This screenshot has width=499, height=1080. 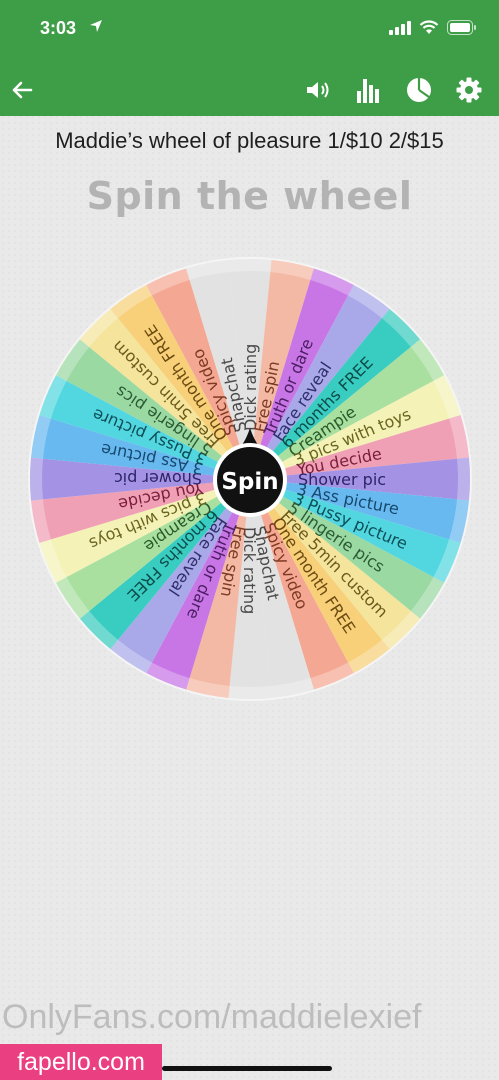 What do you see at coordinates (249, 32) in the screenshot?
I see `status-bar: 3:03` at bounding box center [249, 32].